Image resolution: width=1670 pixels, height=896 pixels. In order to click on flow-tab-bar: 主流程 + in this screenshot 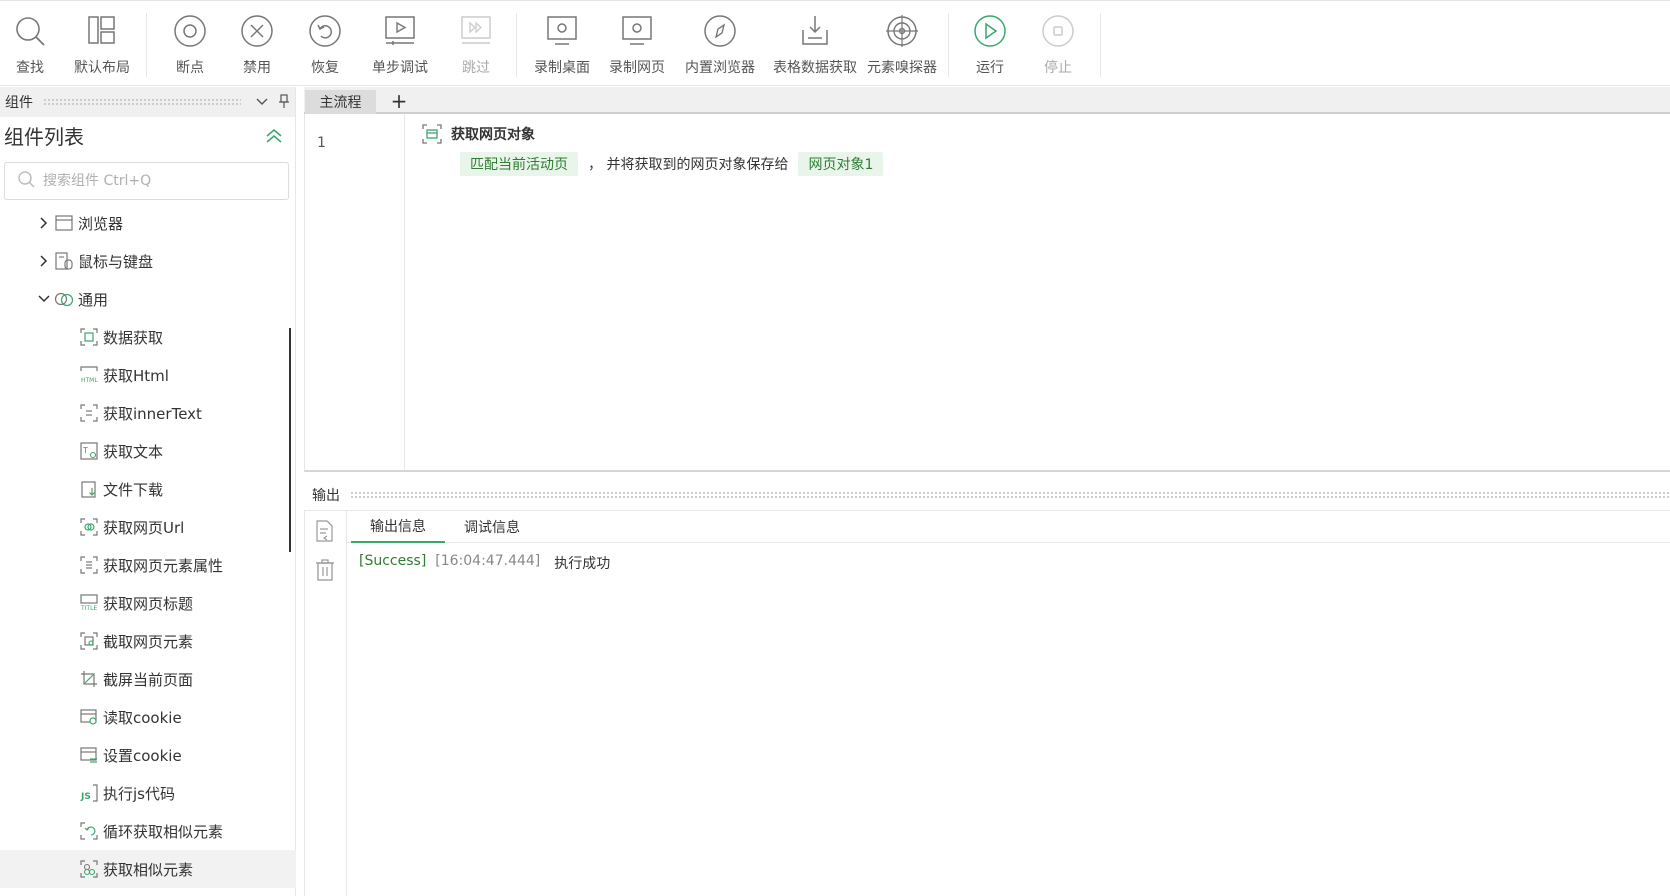, I will do `click(987, 100)`.